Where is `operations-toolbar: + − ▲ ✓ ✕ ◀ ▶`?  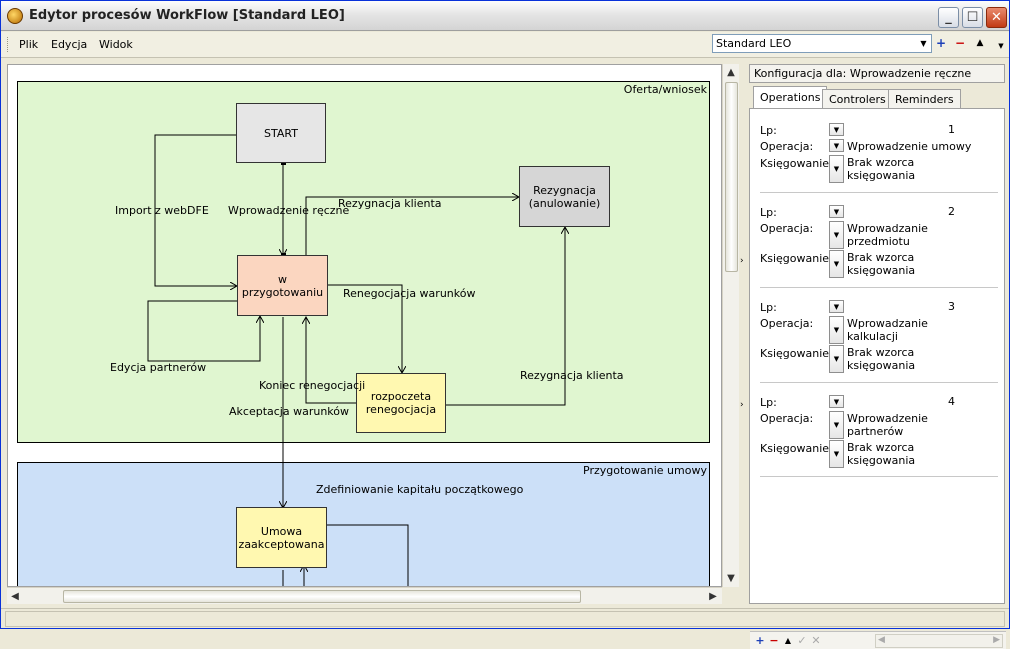 operations-toolbar: + − ▲ ✓ ✕ ◀ ▶ is located at coordinates (878, 640).